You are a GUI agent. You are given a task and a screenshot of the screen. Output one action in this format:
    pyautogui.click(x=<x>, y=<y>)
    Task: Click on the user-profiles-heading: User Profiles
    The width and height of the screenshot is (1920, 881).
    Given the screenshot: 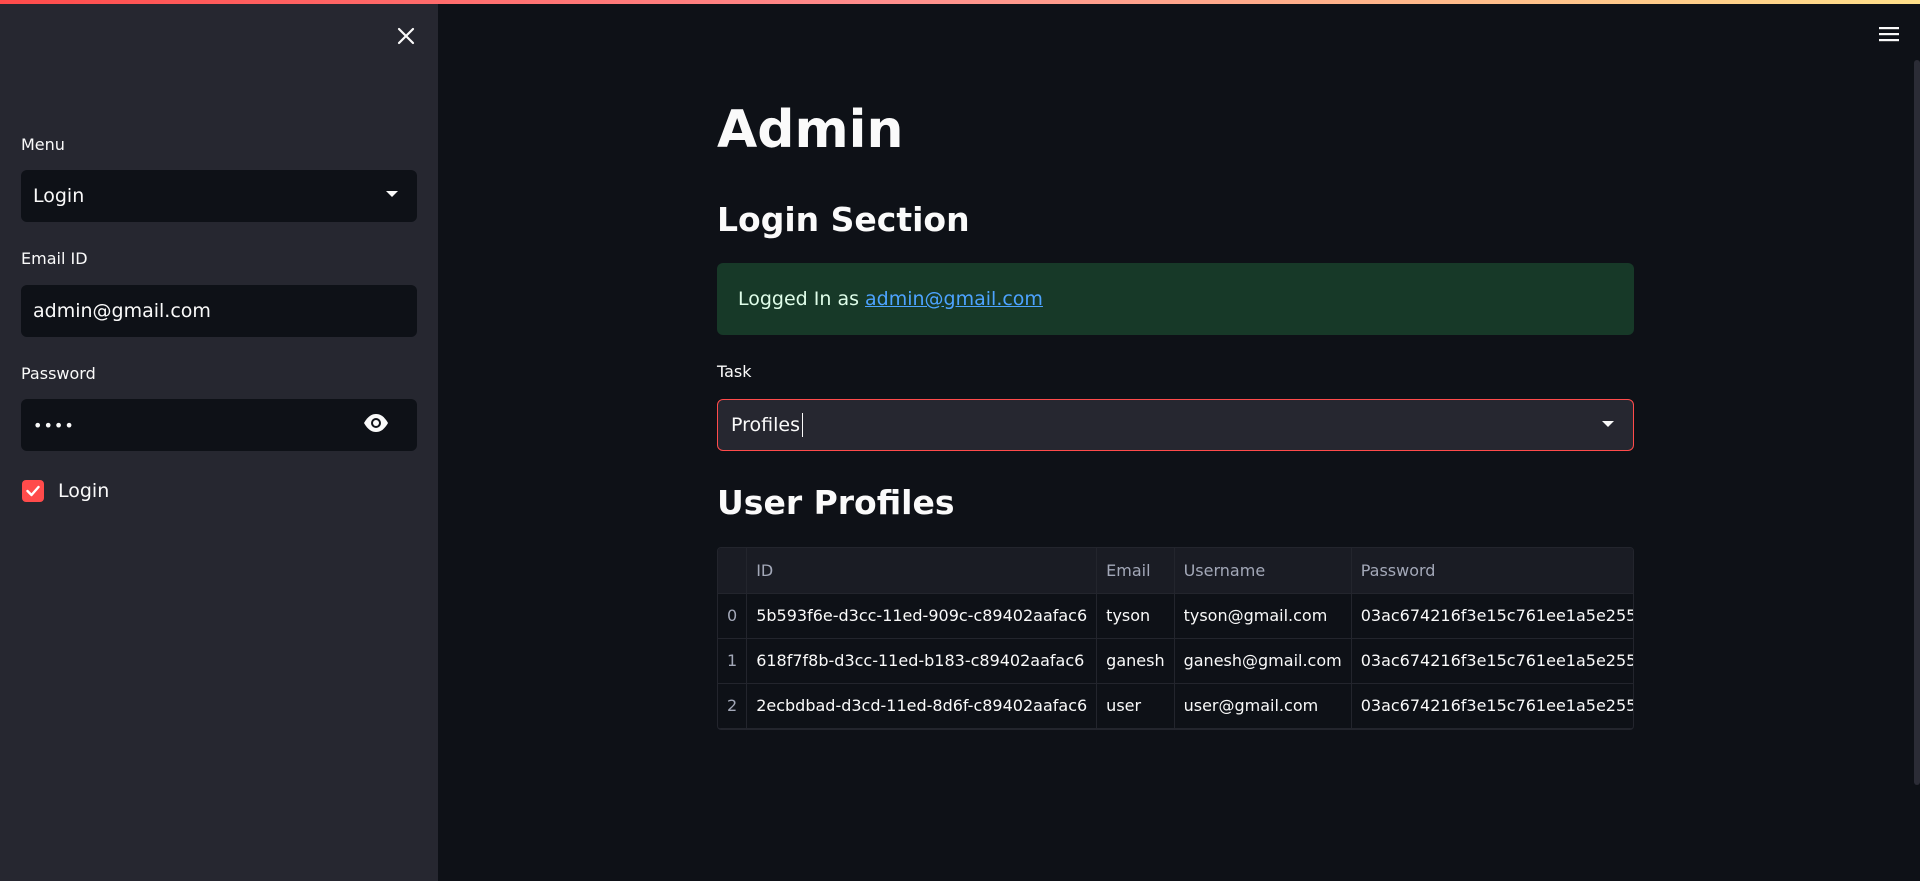 What is the action you would take?
    pyautogui.click(x=836, y=502)
    